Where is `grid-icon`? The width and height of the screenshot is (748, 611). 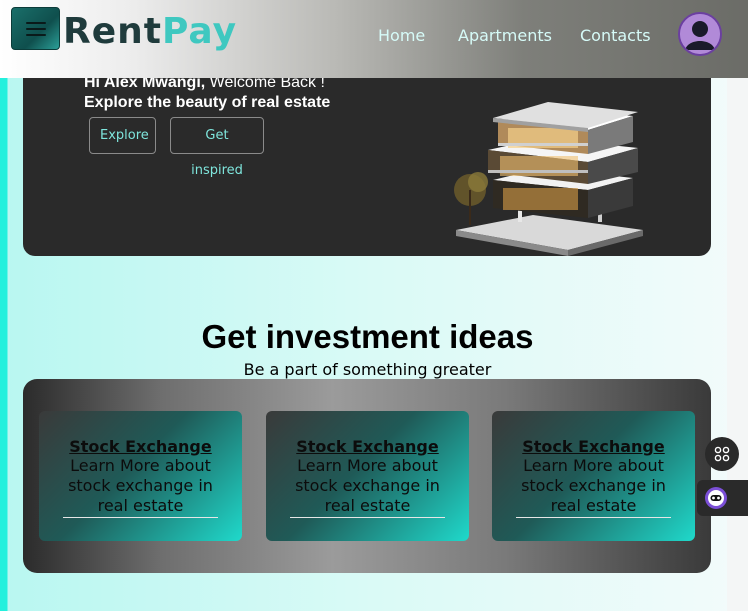 grid-icon is located at coordinates (722, 454).